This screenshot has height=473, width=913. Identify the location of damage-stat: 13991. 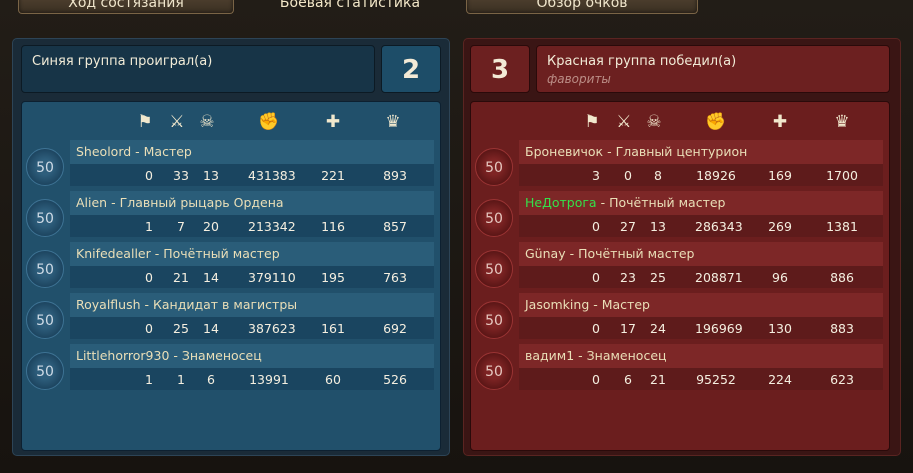
(269, 379).